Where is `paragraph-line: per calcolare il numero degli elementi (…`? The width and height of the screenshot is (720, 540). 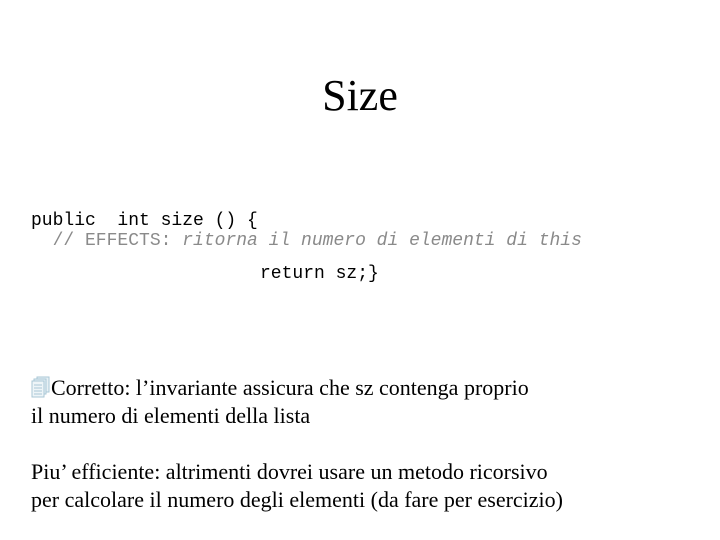 paragraph-line: per calcolare il numero degli elementi (… is located at coordinates (297, 499).